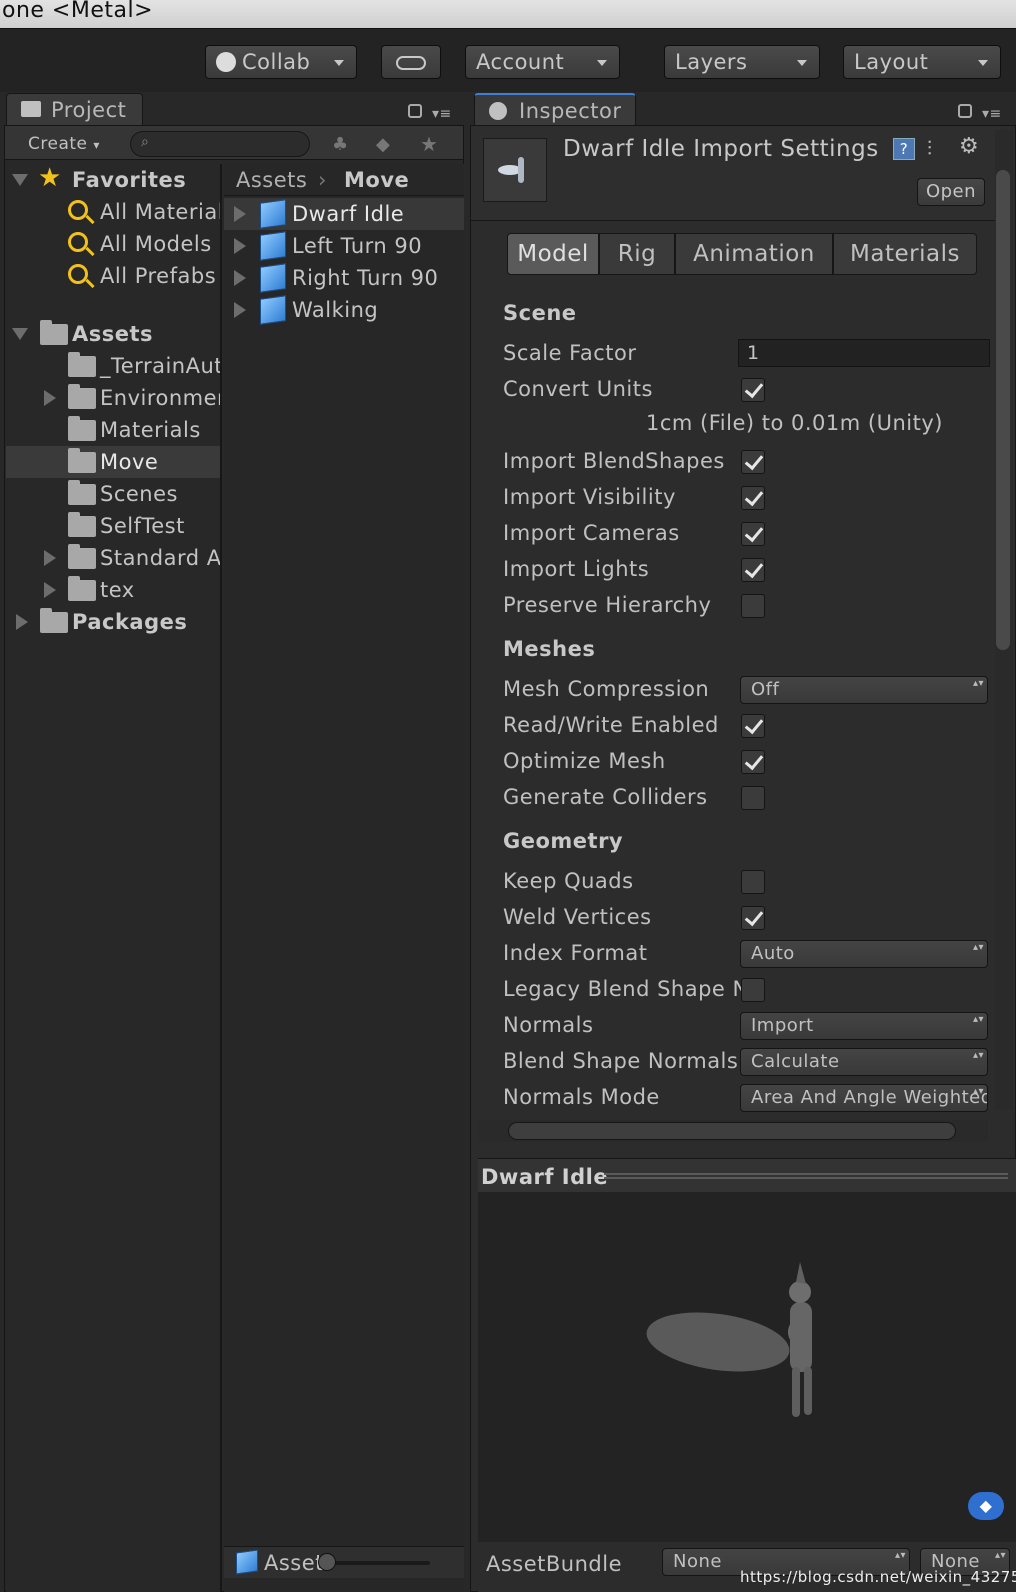 The width and height of the screenshot is (1016, 1592). I want to click on layout-button: Layout, so click(922, 62).